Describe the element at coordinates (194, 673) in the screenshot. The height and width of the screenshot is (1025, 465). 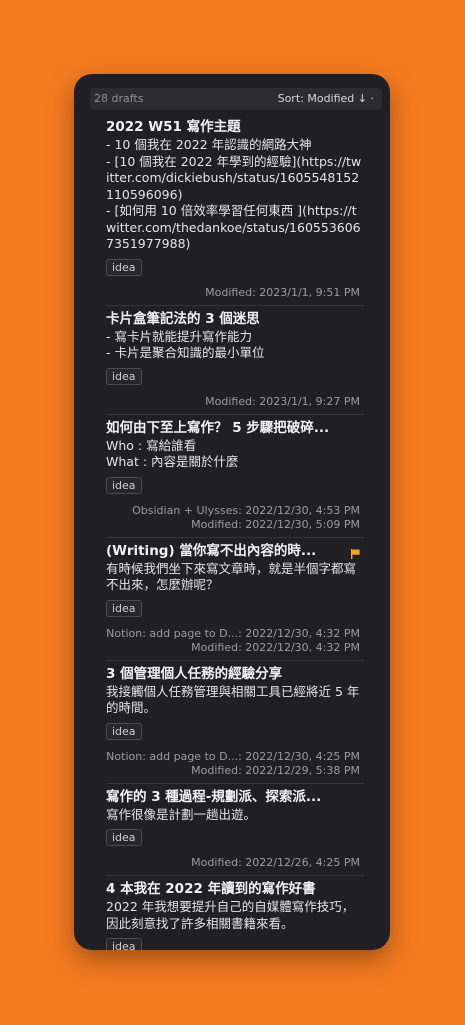
I see `draft-title: 3 個管理個人任務的經驗分享` at that location.